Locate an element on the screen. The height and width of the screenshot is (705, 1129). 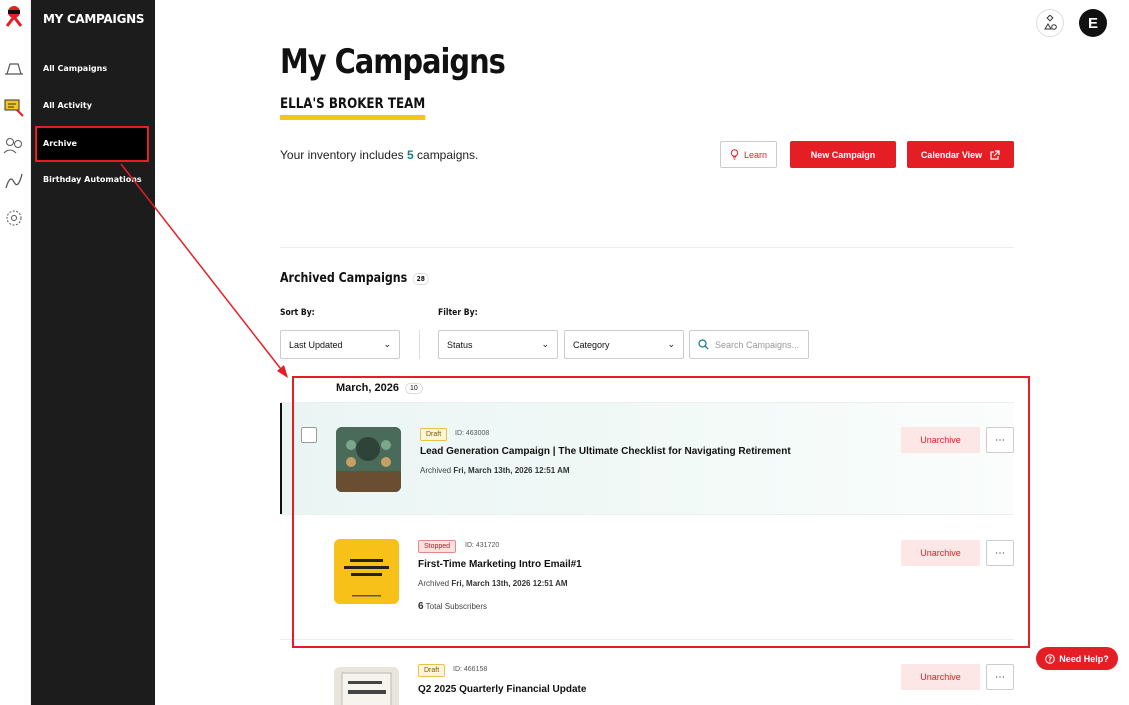
campaign-id: ID: 463008 is located at coordinates (472, 433).